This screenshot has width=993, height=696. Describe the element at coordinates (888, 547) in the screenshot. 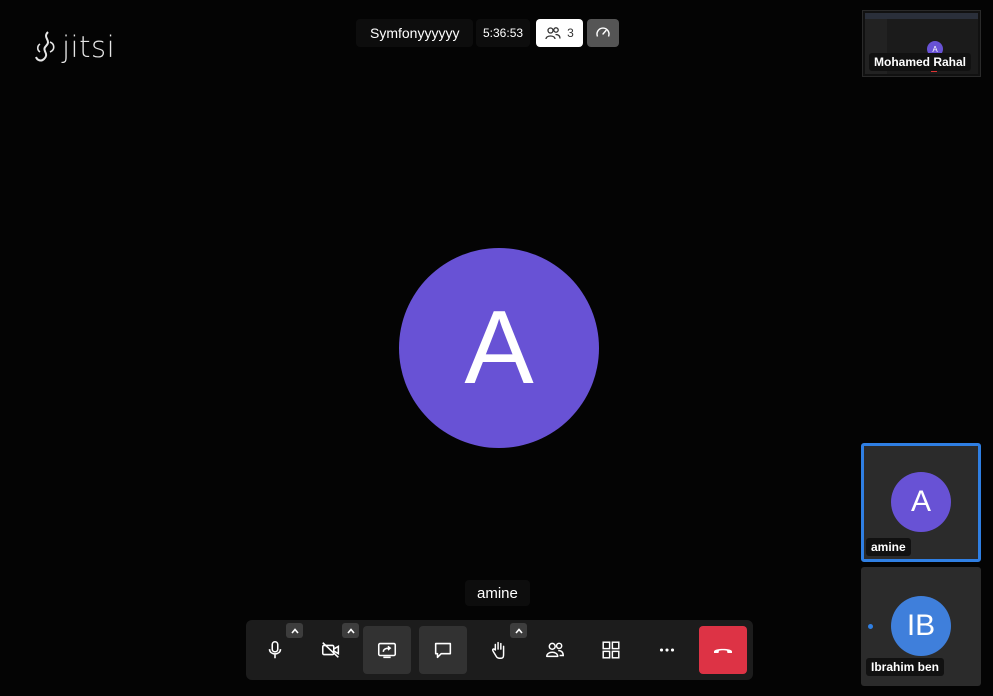

I see `thumbnail-name: amine` at that location.